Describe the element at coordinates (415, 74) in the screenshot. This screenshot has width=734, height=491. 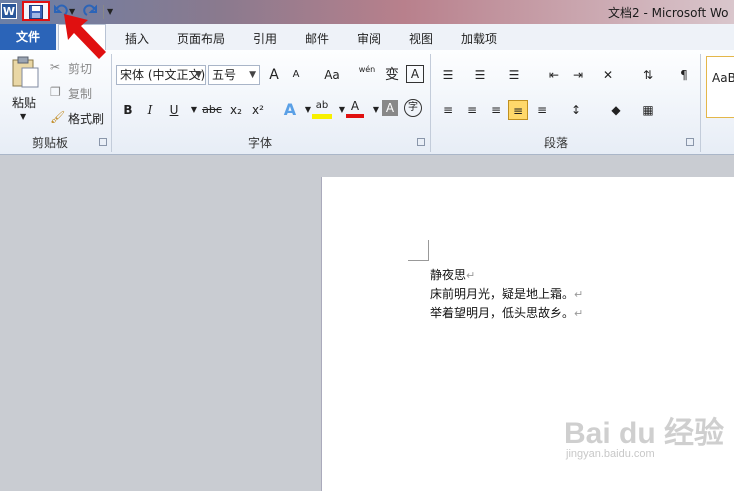
I see `char-border-button: A` at that location.